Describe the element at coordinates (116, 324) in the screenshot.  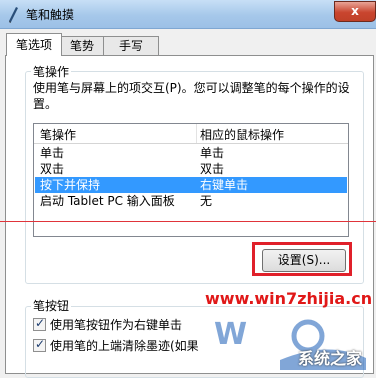
I see `right-click-checkbox-label: 使用笔按钮作为右键单击` at that location.